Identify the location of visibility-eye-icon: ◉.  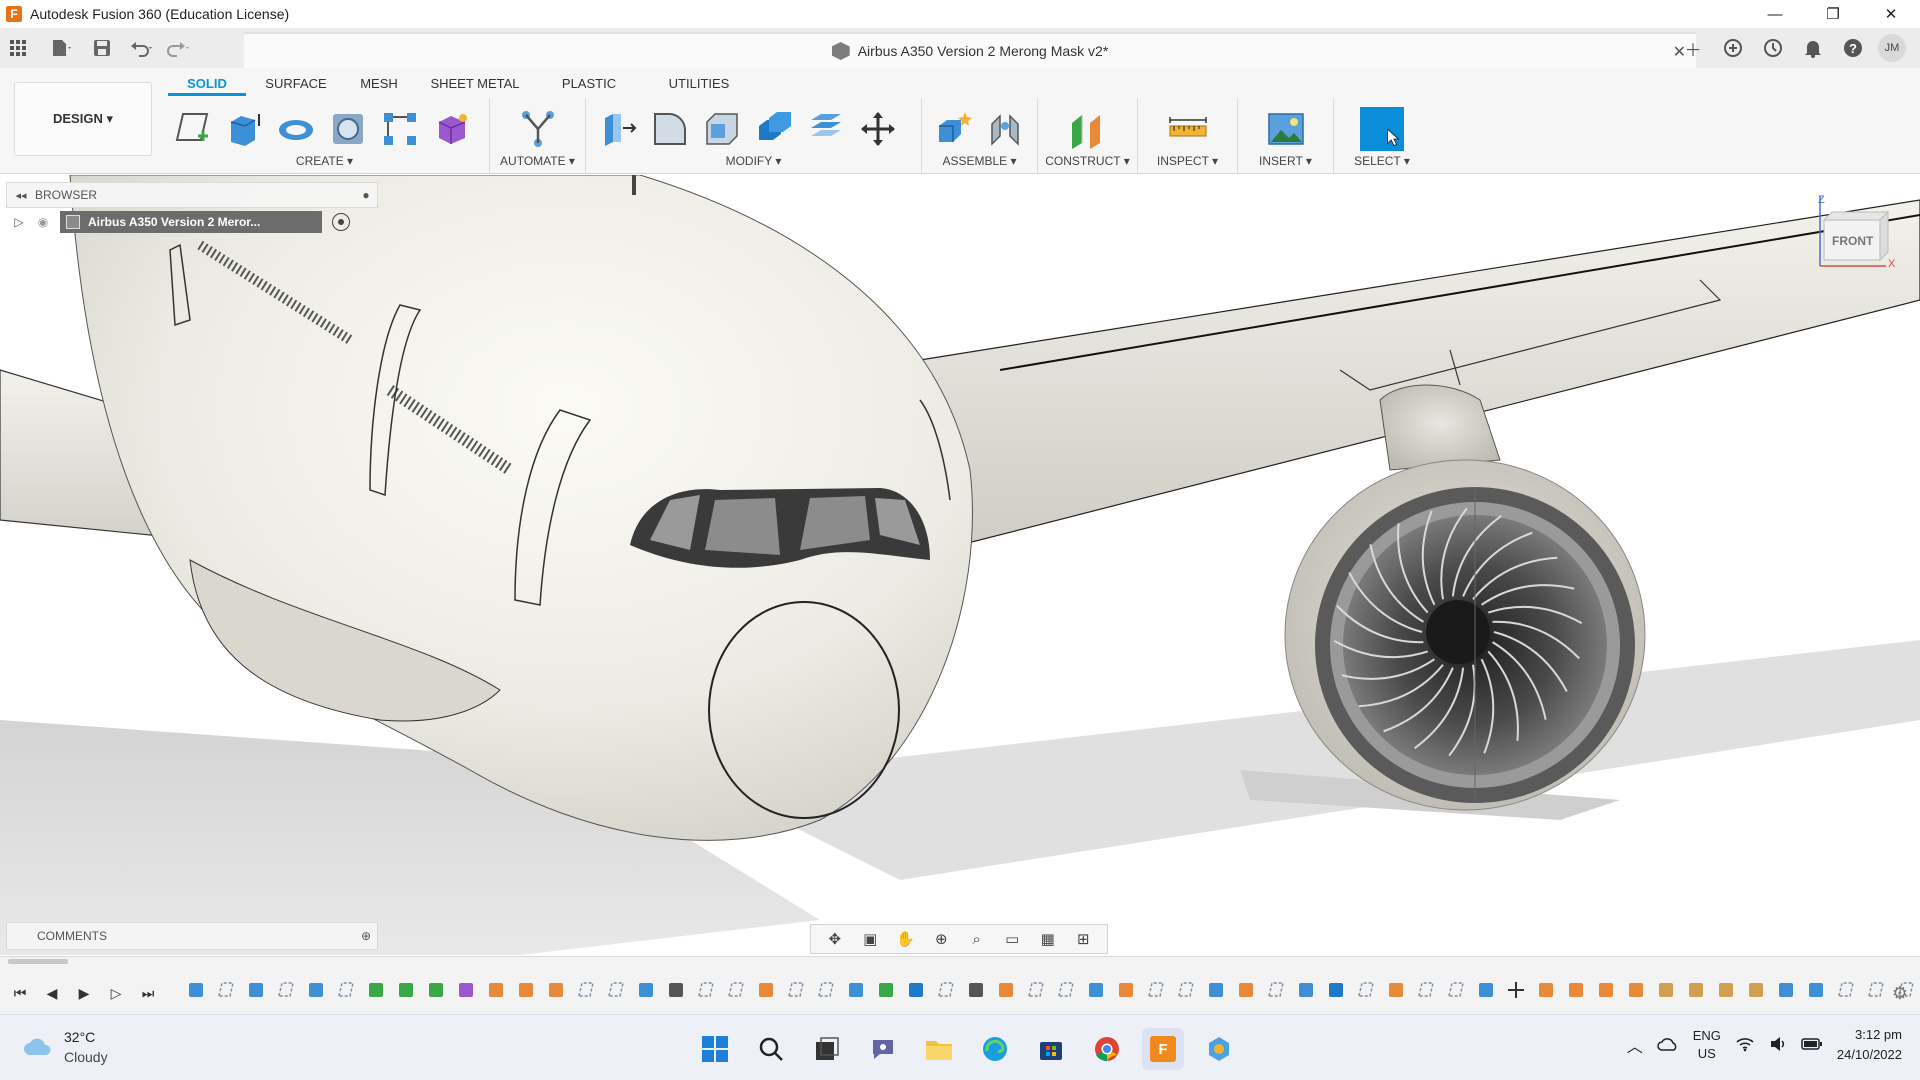
(43, 222).